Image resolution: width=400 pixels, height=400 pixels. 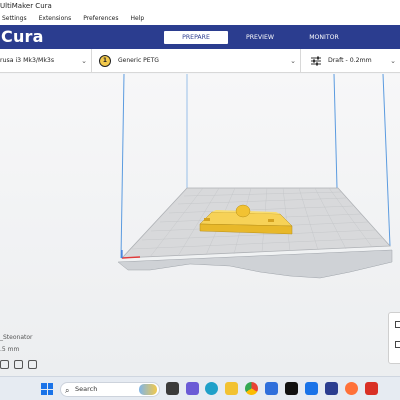 I want to click on x-axis, so click(x=131, y=257).